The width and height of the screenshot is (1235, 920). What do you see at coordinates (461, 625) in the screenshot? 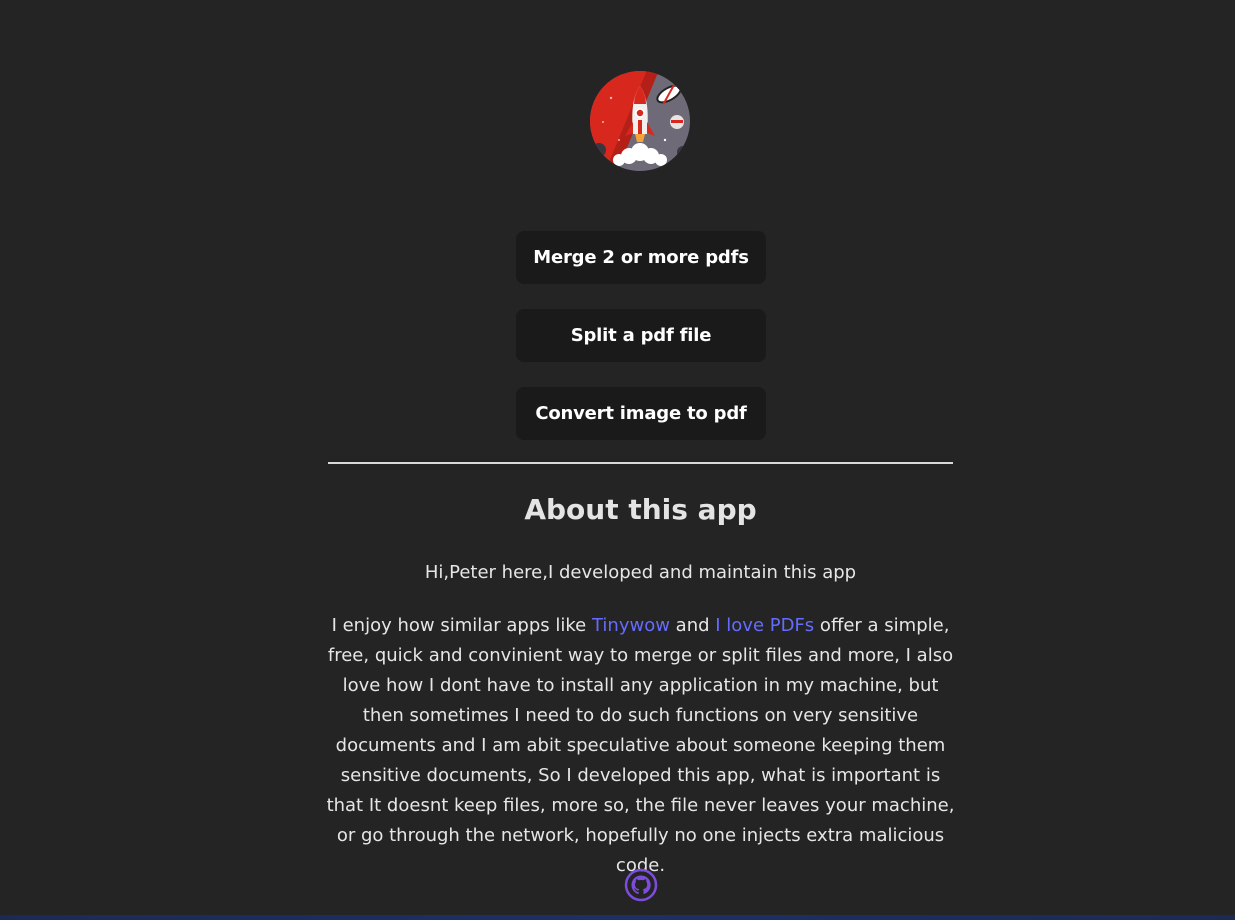
I see `about-text-start: I enjoy how similar apps like` at bounding box center [461, 625].